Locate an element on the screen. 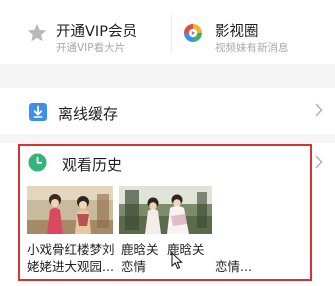 This screenshot has width=335, height=286. video-circle-icon is located at coordinates (193, 33).